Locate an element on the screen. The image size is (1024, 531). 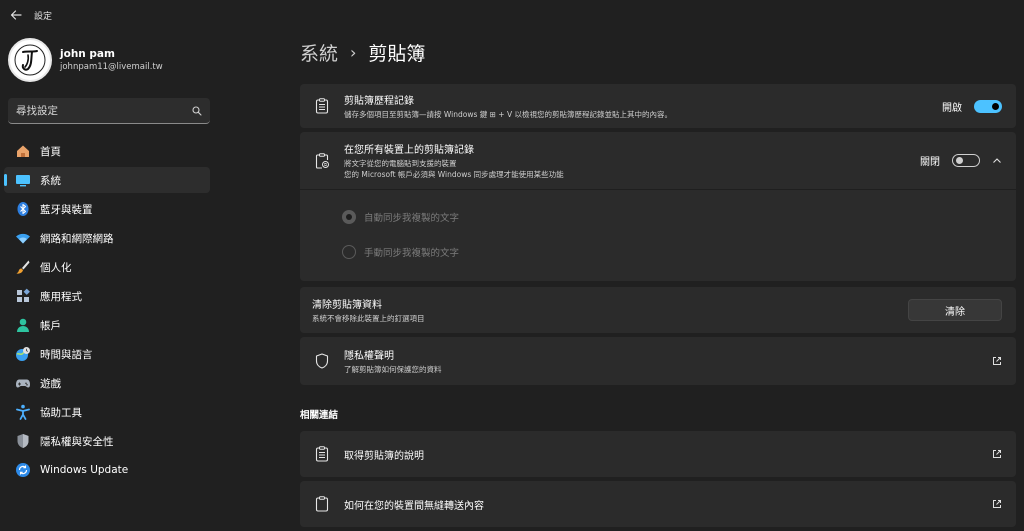
accessibility-icon is located at coordinates (23, 412).